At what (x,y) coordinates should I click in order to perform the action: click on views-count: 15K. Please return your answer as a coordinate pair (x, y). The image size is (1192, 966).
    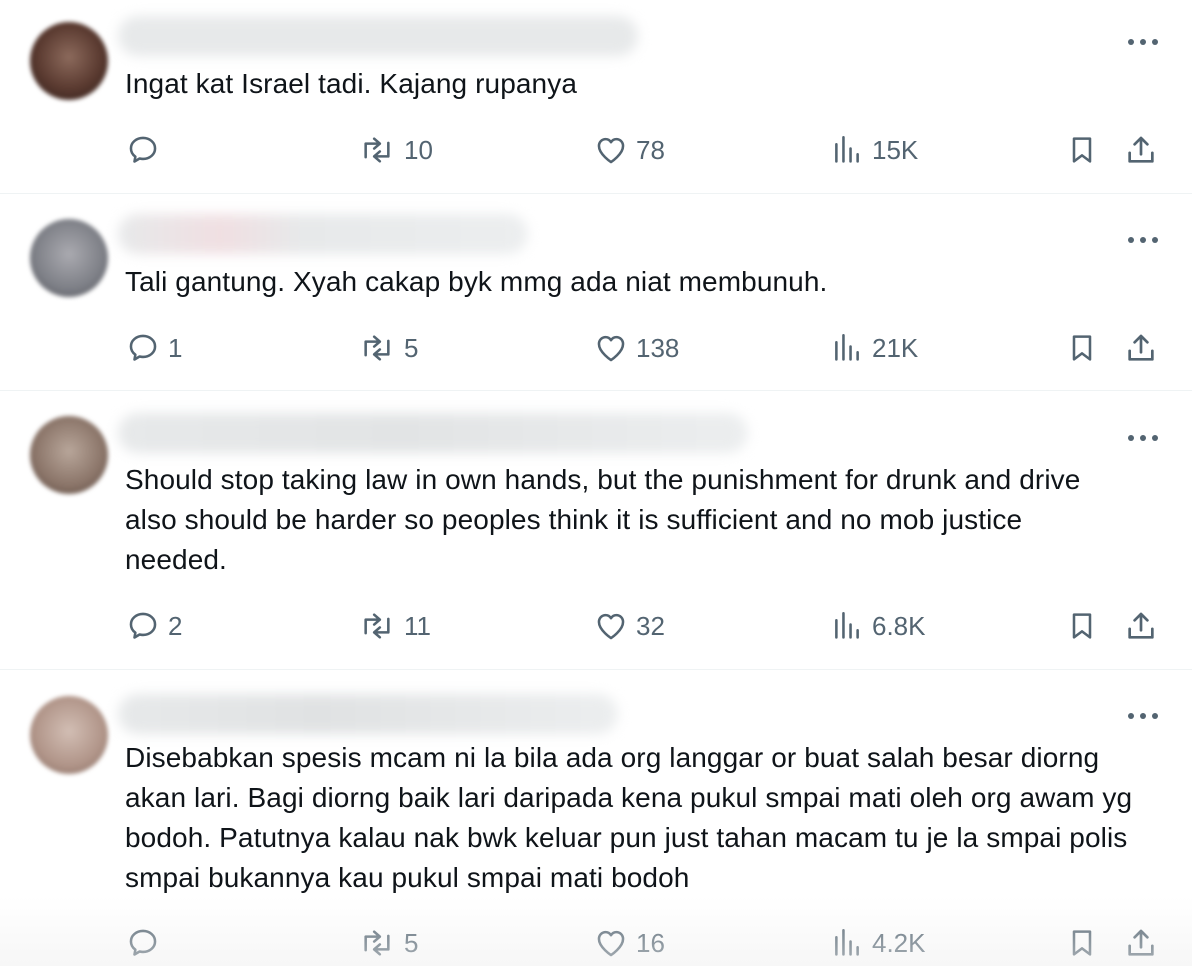
    Looking at the image, I should click on (895, 150).